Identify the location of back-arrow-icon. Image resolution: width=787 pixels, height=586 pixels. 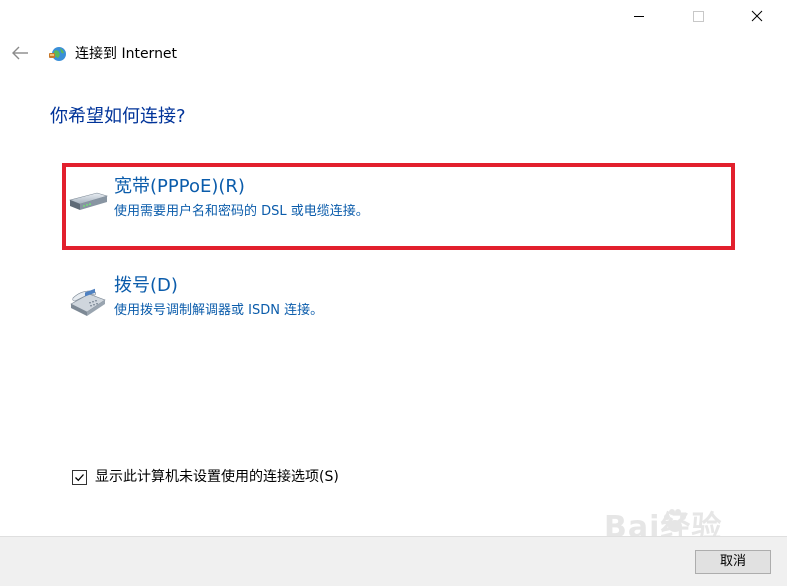
(20, 53).